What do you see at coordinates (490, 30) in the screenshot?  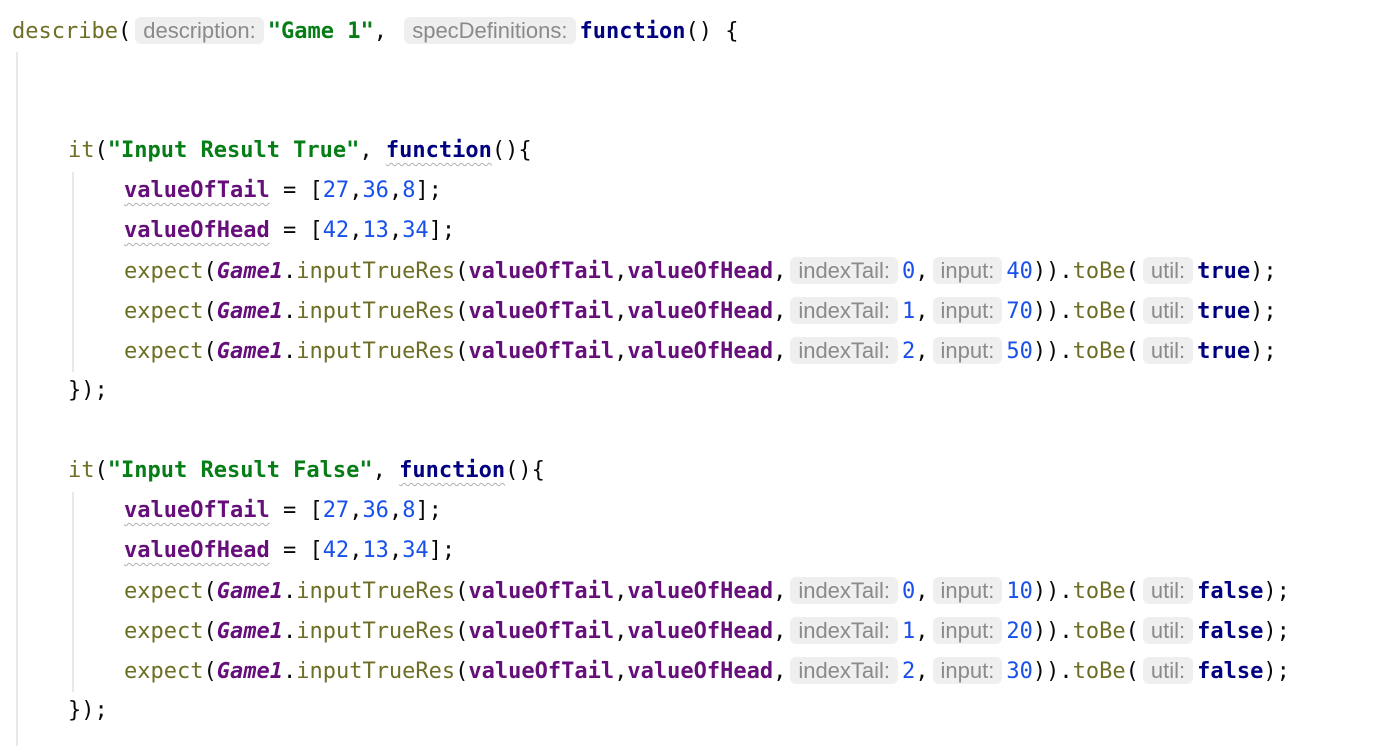 I see `param-hint-spec-definitions: specDefinitions:` at bounding box center [490, 30].